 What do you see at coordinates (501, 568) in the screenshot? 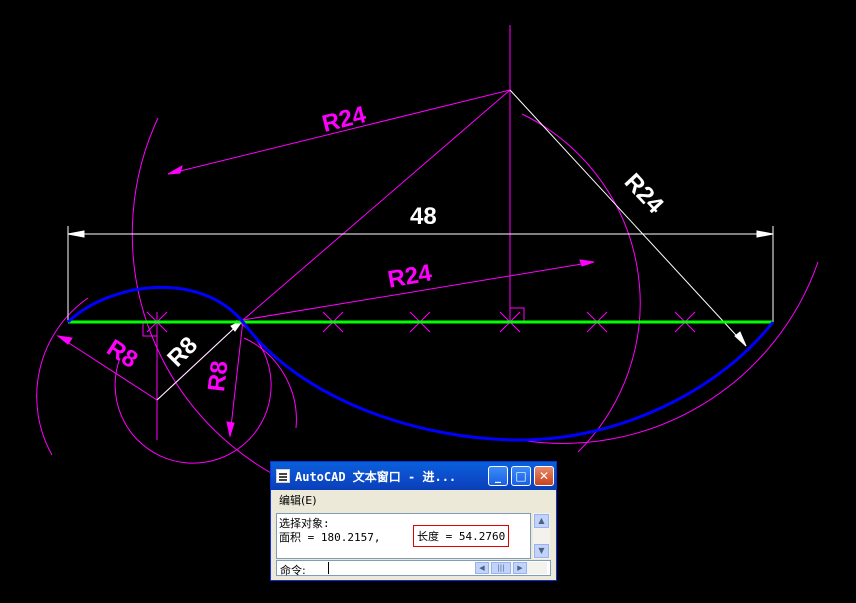
I see `scroll-thumb: |||` at bounding box center [501, 568].